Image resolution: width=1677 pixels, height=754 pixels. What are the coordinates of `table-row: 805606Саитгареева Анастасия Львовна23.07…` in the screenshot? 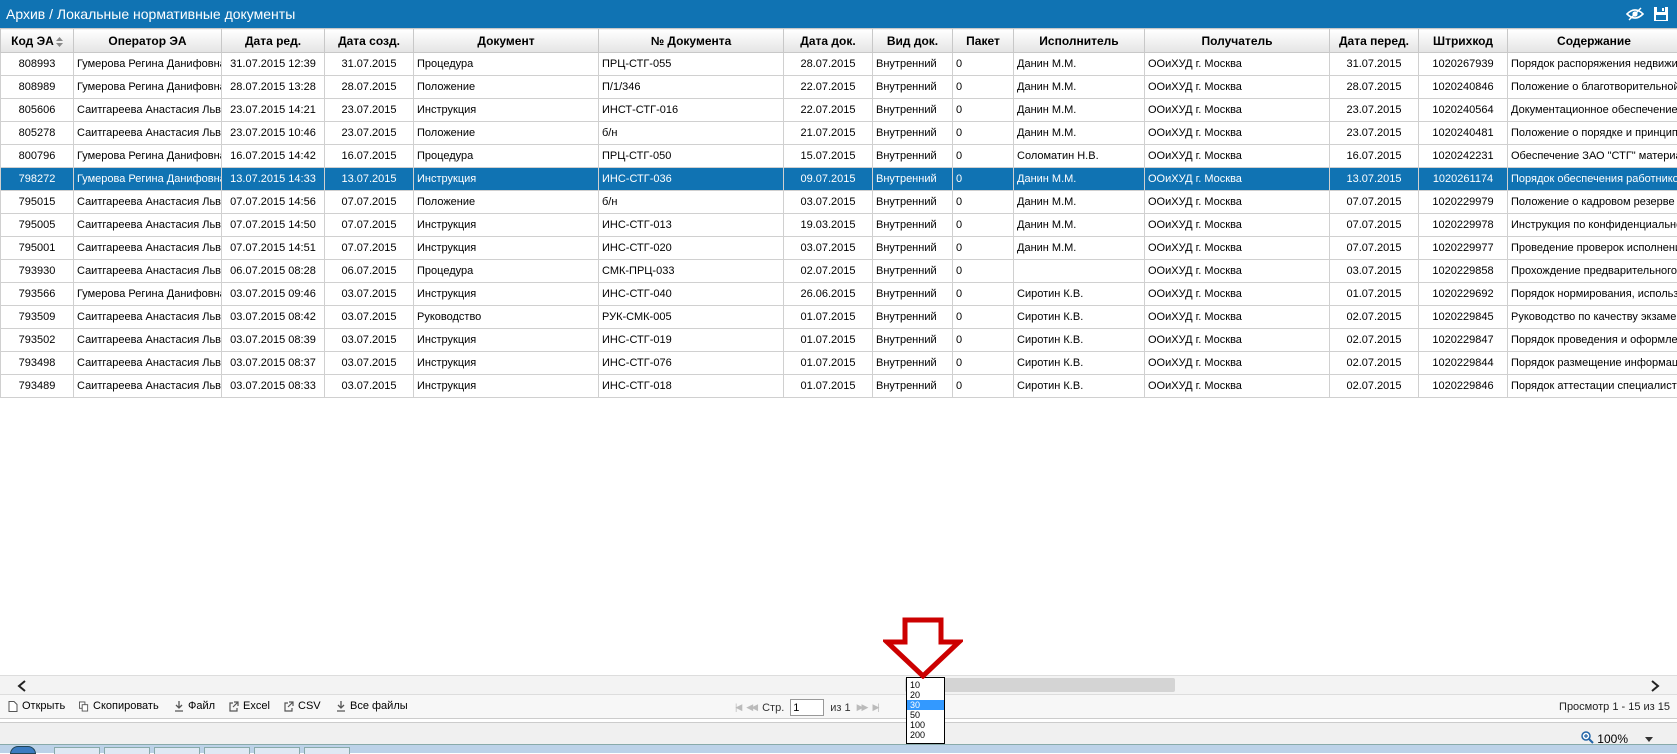 It's located at (839, 110).